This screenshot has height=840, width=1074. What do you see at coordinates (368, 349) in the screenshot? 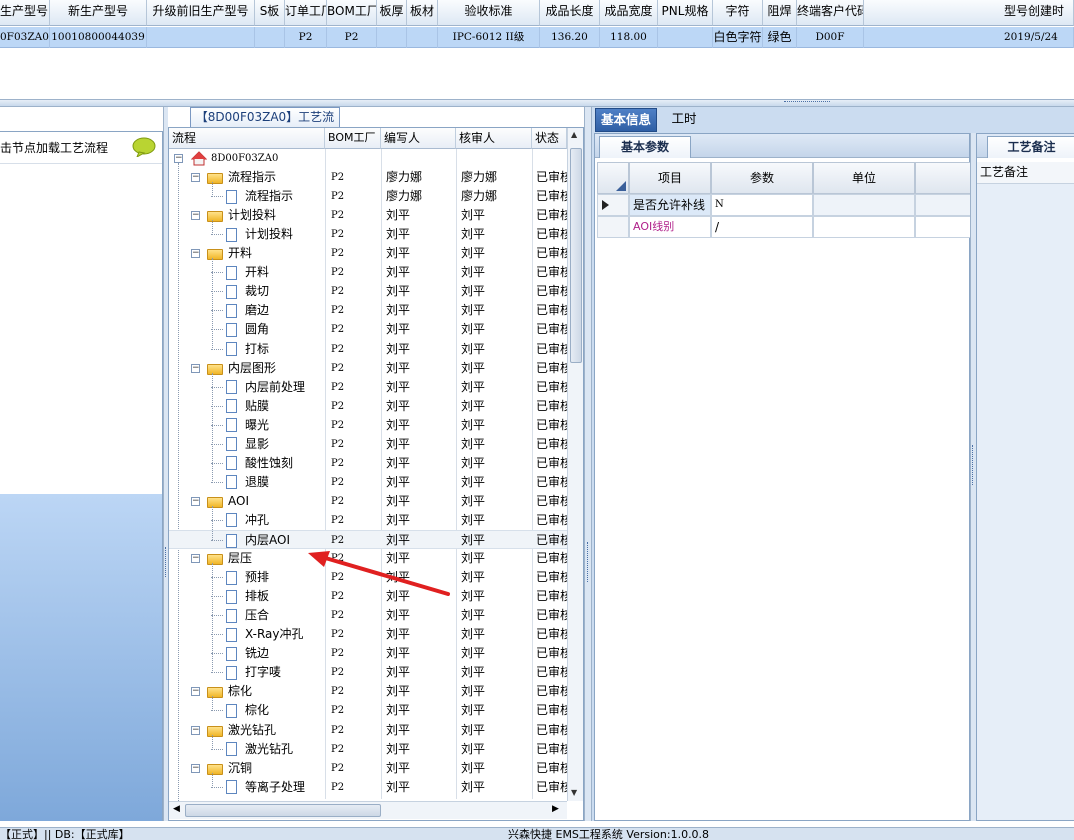
I see `tree-step-node: 打标 P2 刘平 刘平 已审核` at bounding box center [368, 349].